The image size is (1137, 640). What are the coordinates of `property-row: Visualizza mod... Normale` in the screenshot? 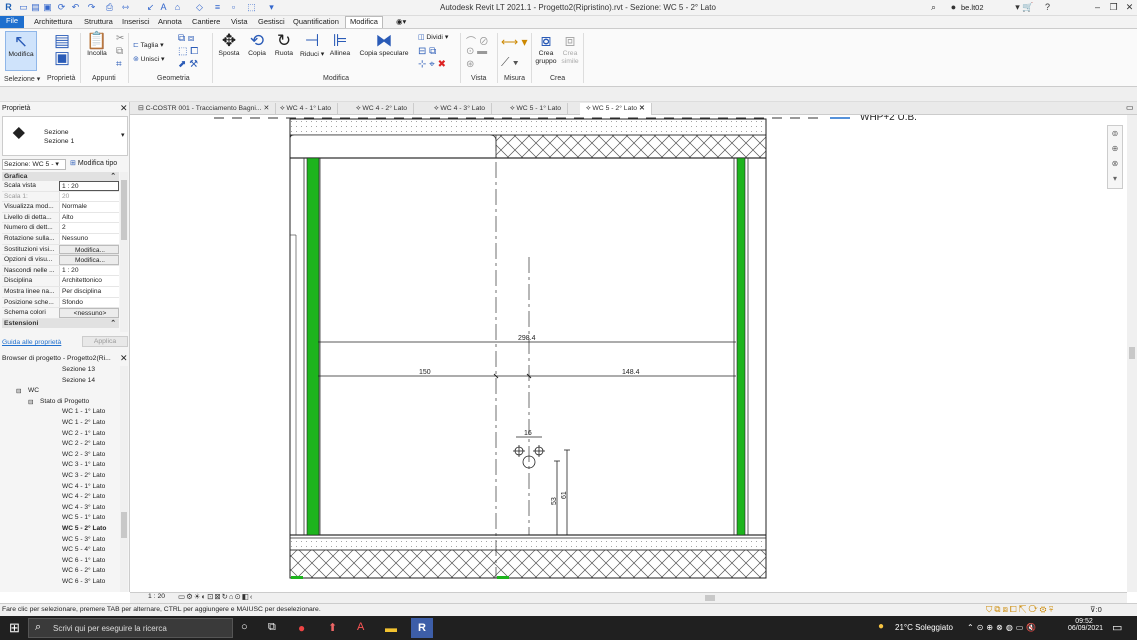 It's located at (60, 207).